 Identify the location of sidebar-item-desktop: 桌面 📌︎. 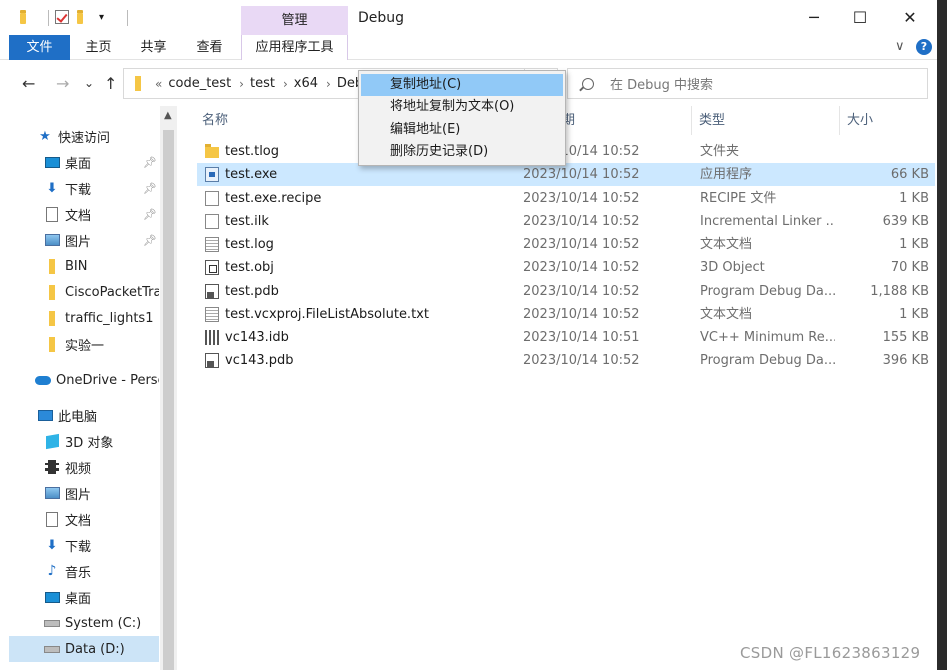
(84, 162).